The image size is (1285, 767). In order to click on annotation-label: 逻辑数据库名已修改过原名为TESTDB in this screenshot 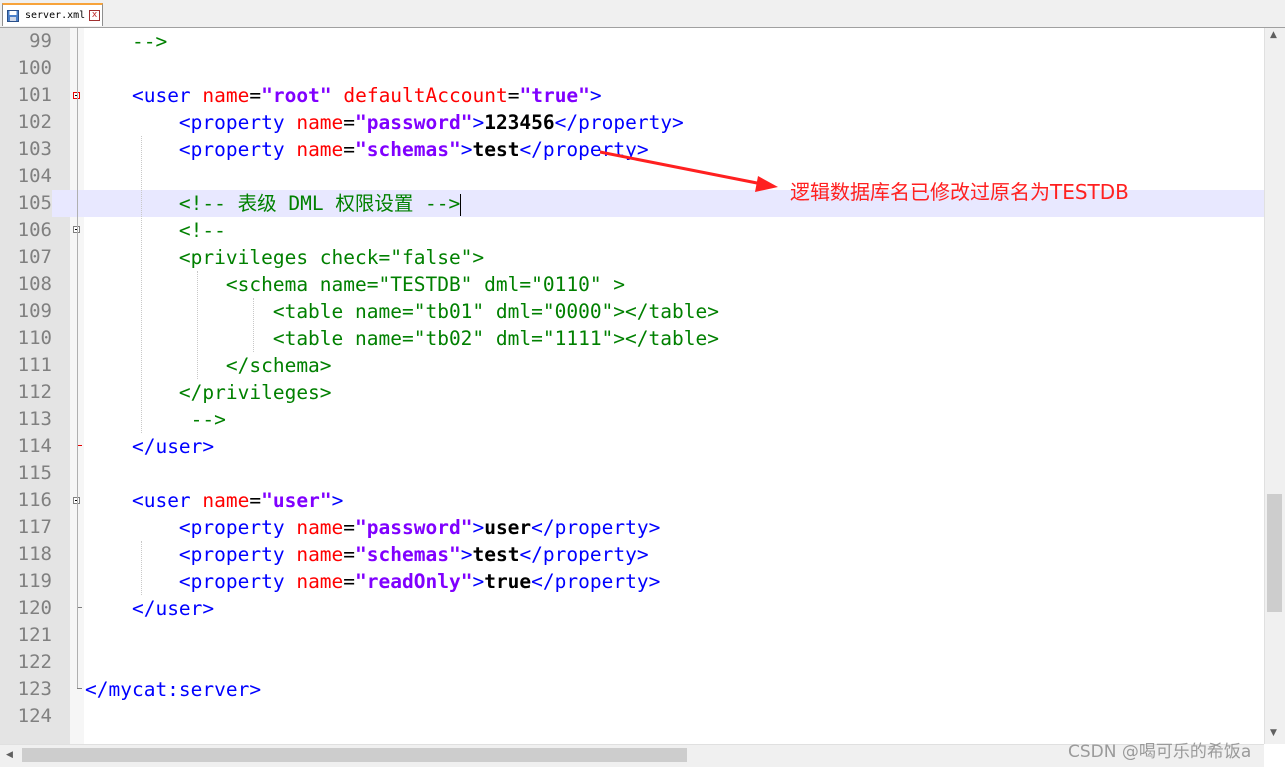, I will do `click(959, 192)`.